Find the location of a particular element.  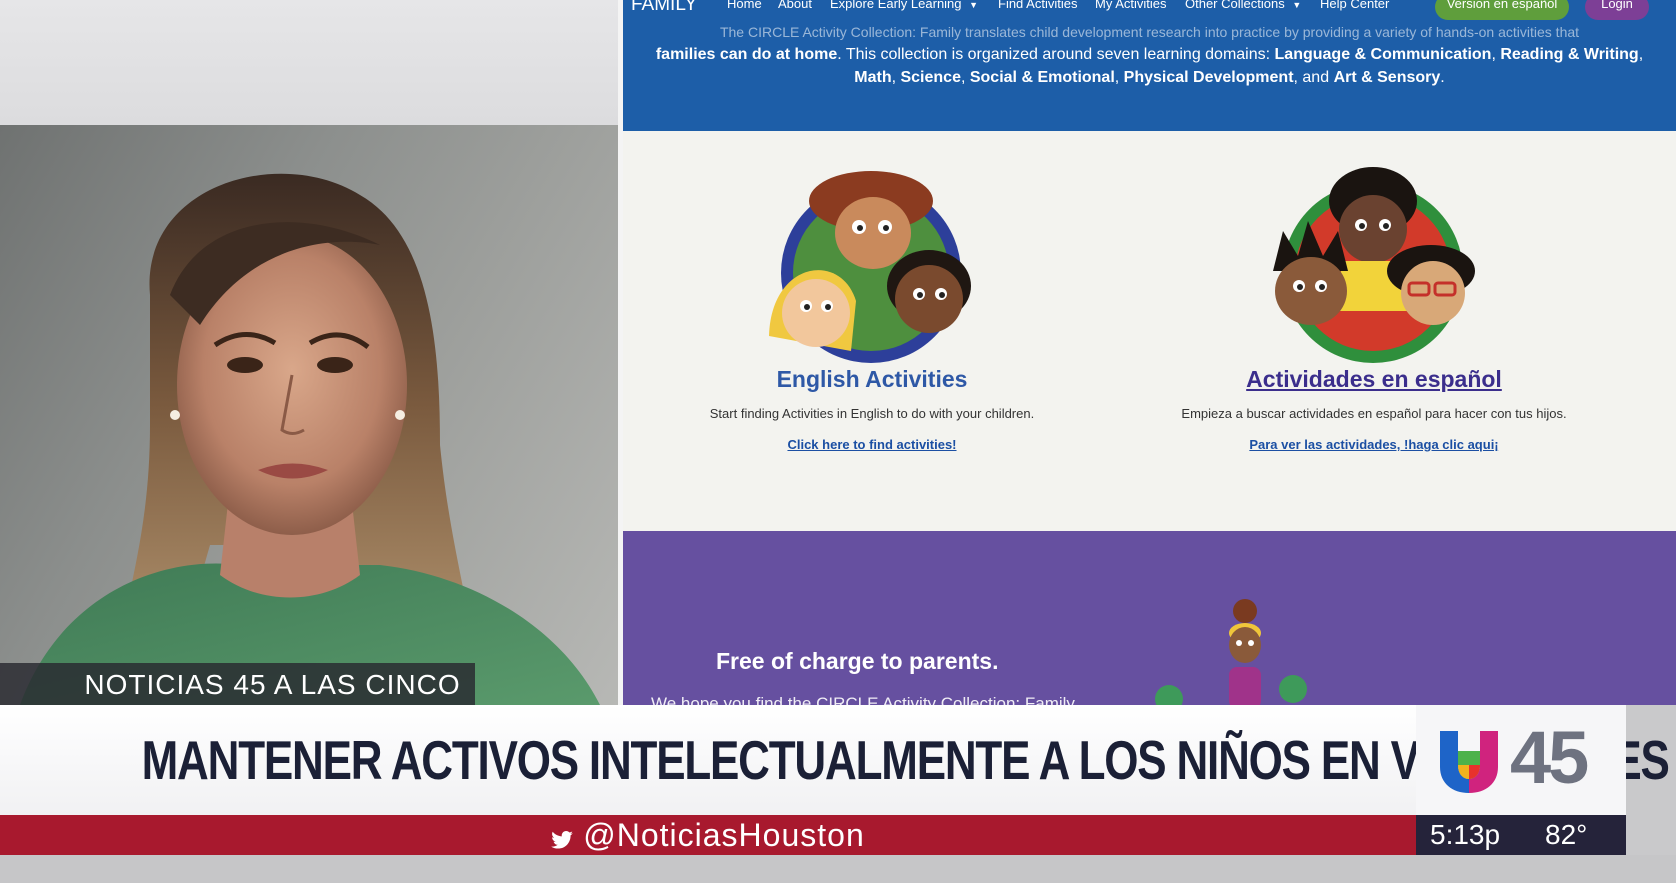

nav-explore: Explore Early Learning ▼ is located at coordinates (904, 5).